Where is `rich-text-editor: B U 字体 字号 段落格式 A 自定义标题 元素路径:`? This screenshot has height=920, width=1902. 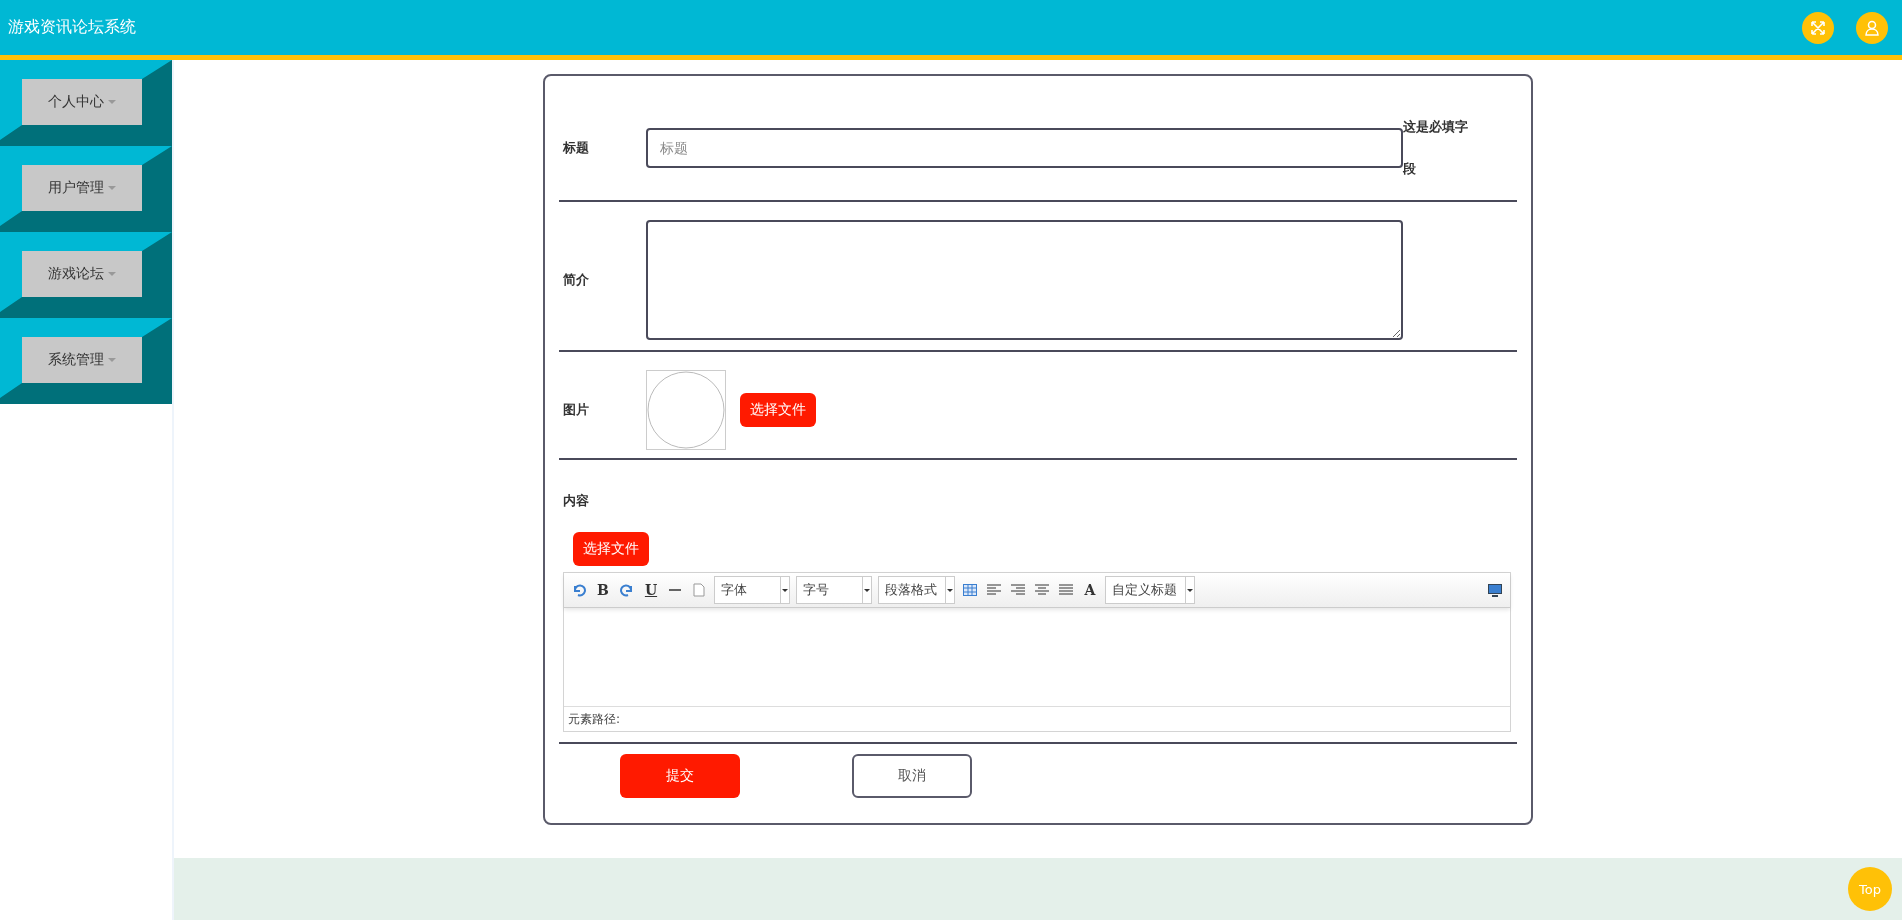
rich-text-editor: B U 字体 字号 段落格式 A 自定义标题 元素路径: is located at coordinates (1037, 652).